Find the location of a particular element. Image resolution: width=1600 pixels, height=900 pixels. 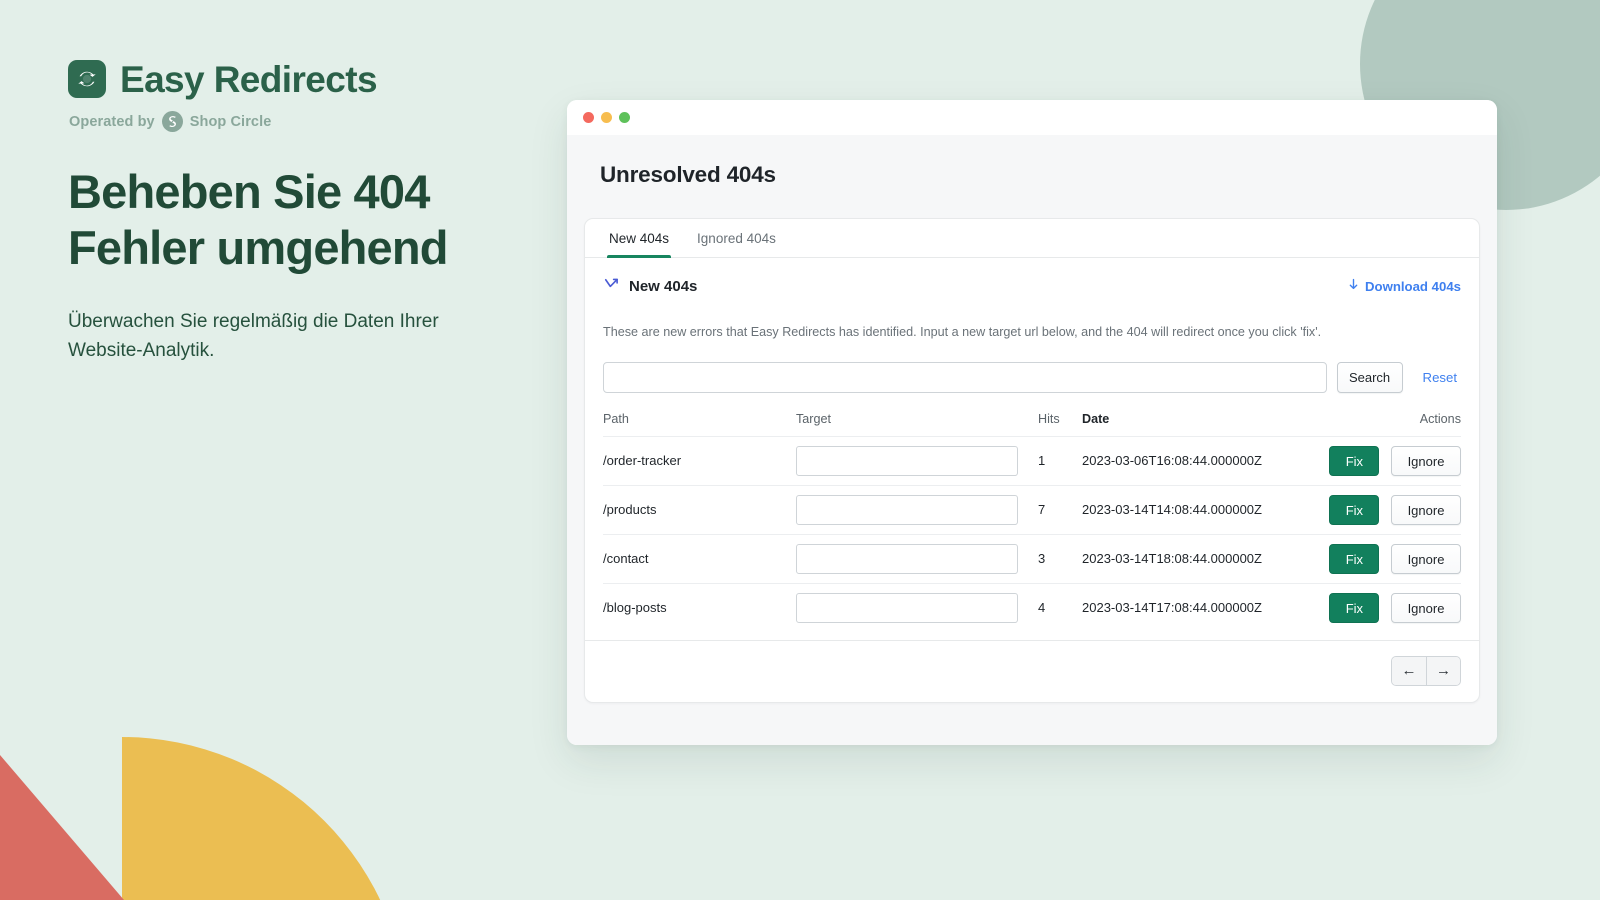

cell-hits: 4 is located at coordinates (1060, 607).